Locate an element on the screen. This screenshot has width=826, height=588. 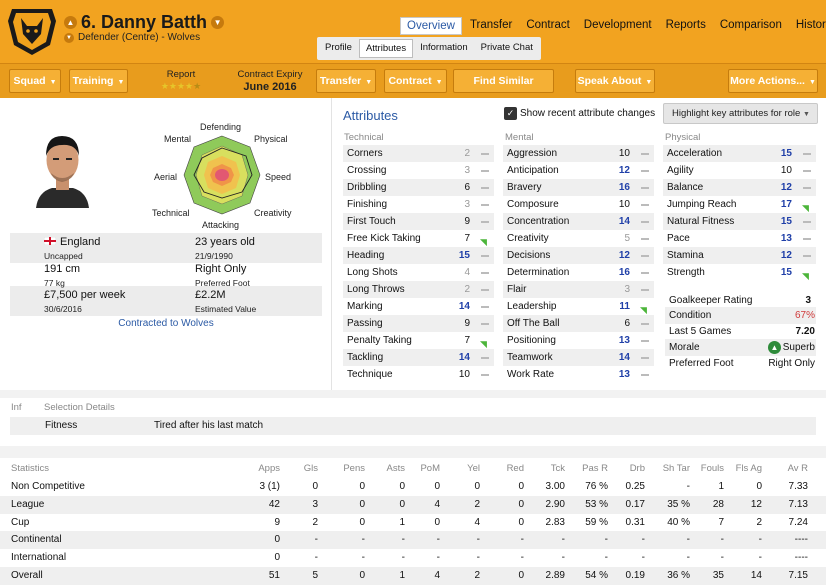
attribute-value: 15 is located at coordinates (786, 272).